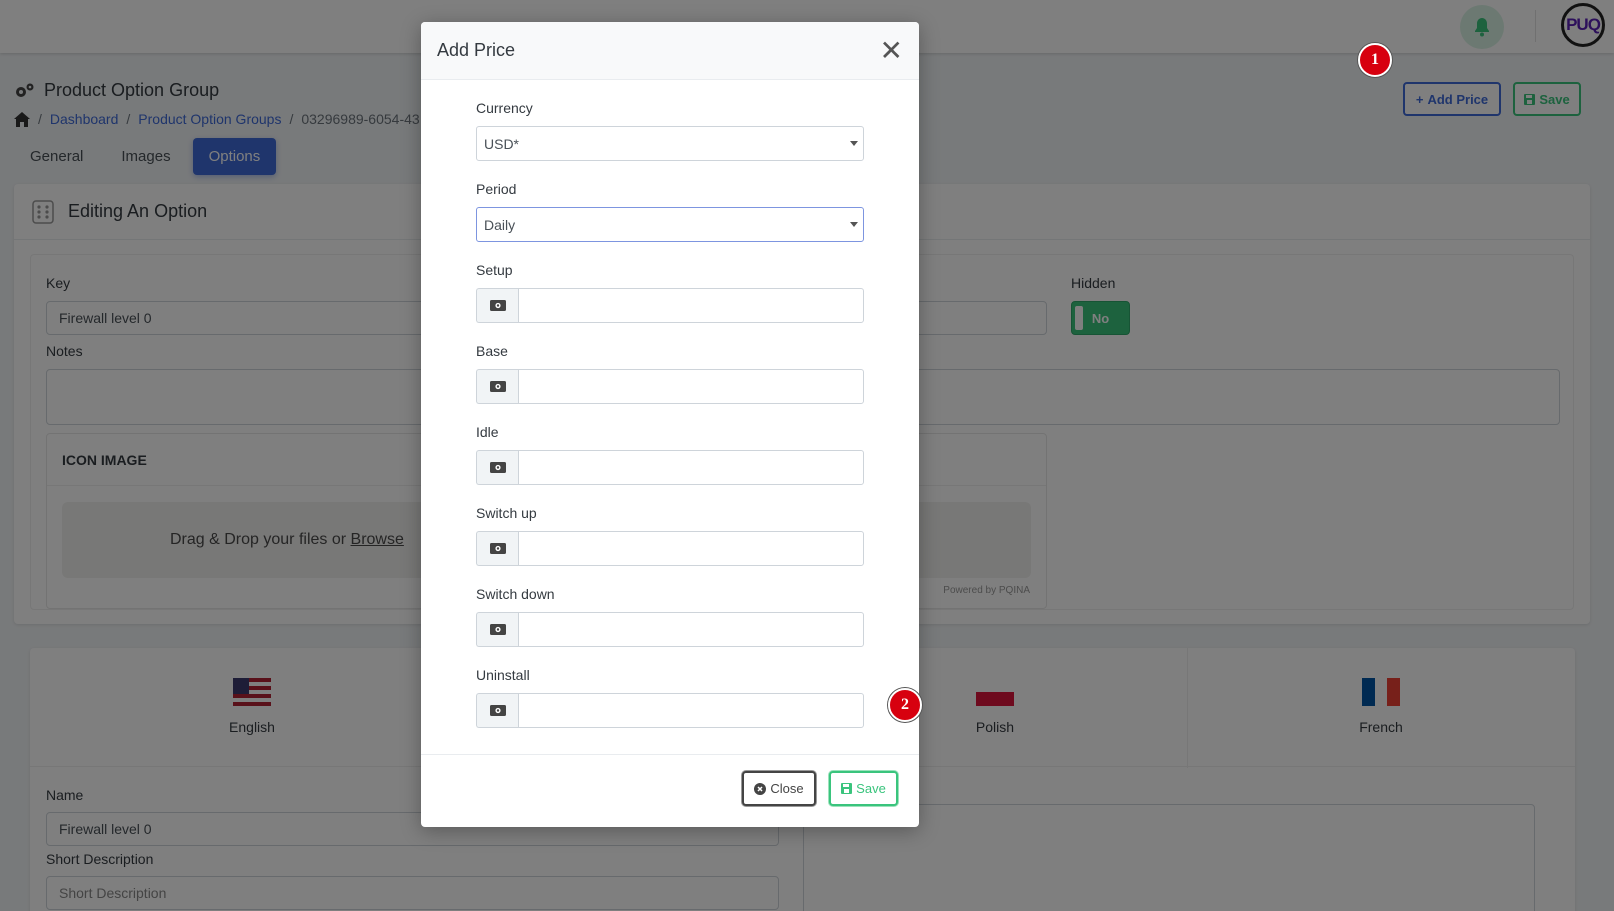 The image size is (1614, 911). I want to click on uninstall-price-input, so click(691, 710).